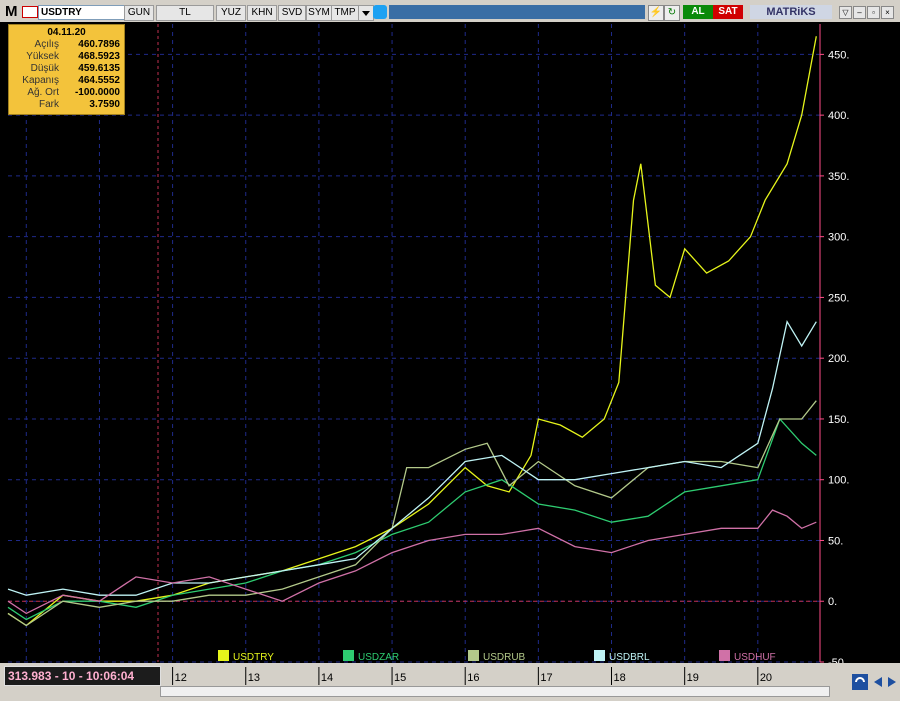 Image resolution: width=900 pixels, height=701 pixels. Describe the element at coordinates (755, 657) in the screenshot. I see `legend-label: USDHUF` at that location.